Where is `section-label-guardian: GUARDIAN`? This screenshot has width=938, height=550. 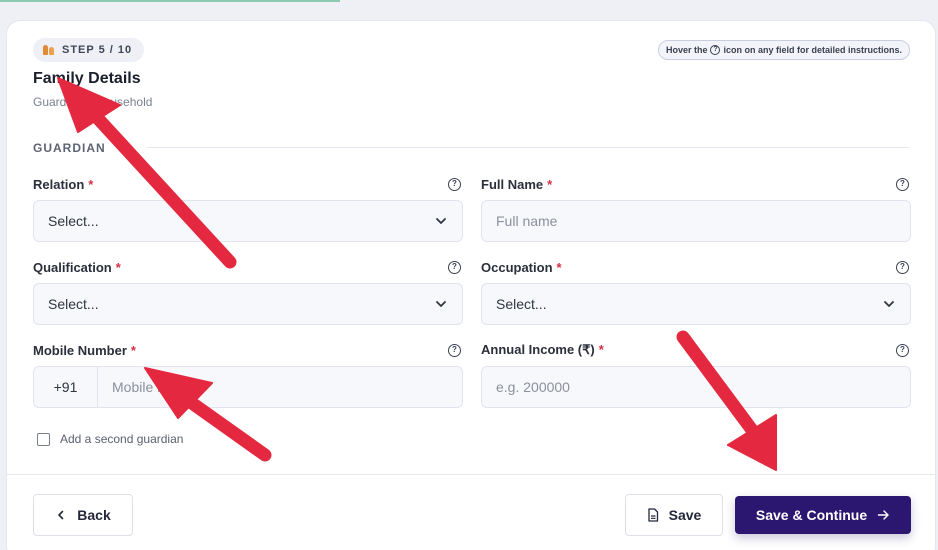 section-label-guardian: GUARDIAN is located at coordinates (69, 148).